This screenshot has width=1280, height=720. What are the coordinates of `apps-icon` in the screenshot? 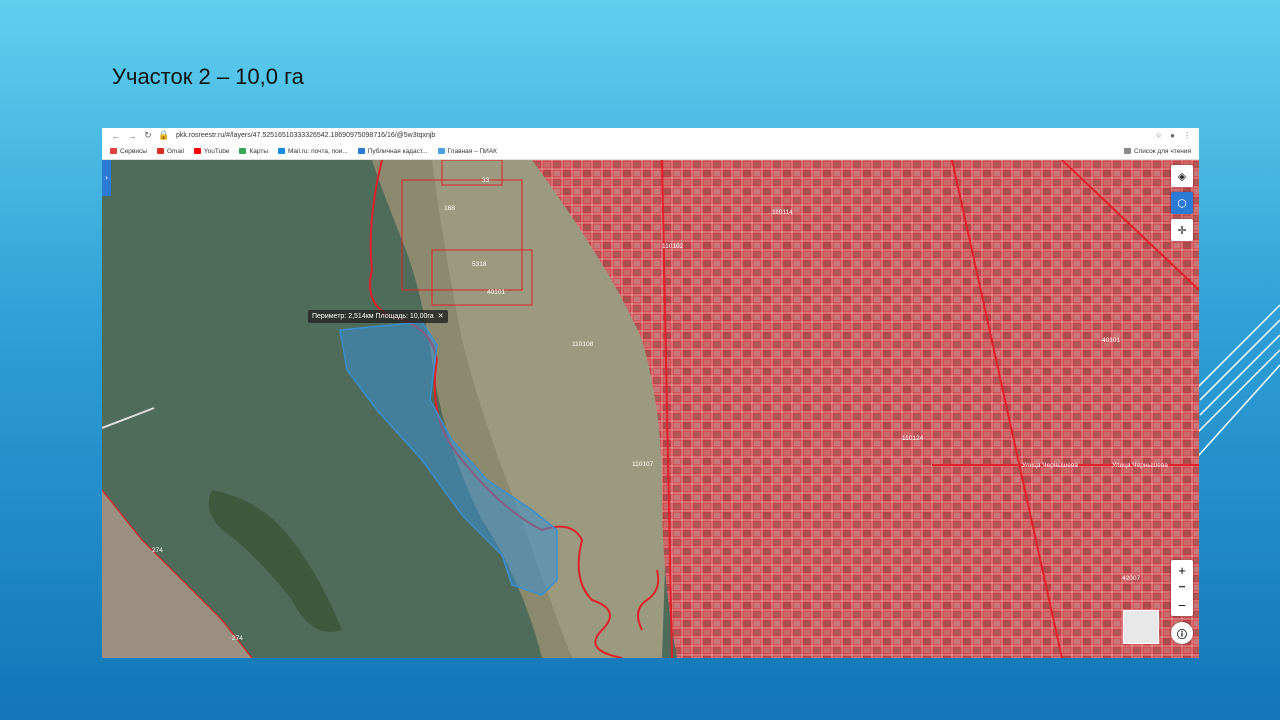 It's located at (113, 151).